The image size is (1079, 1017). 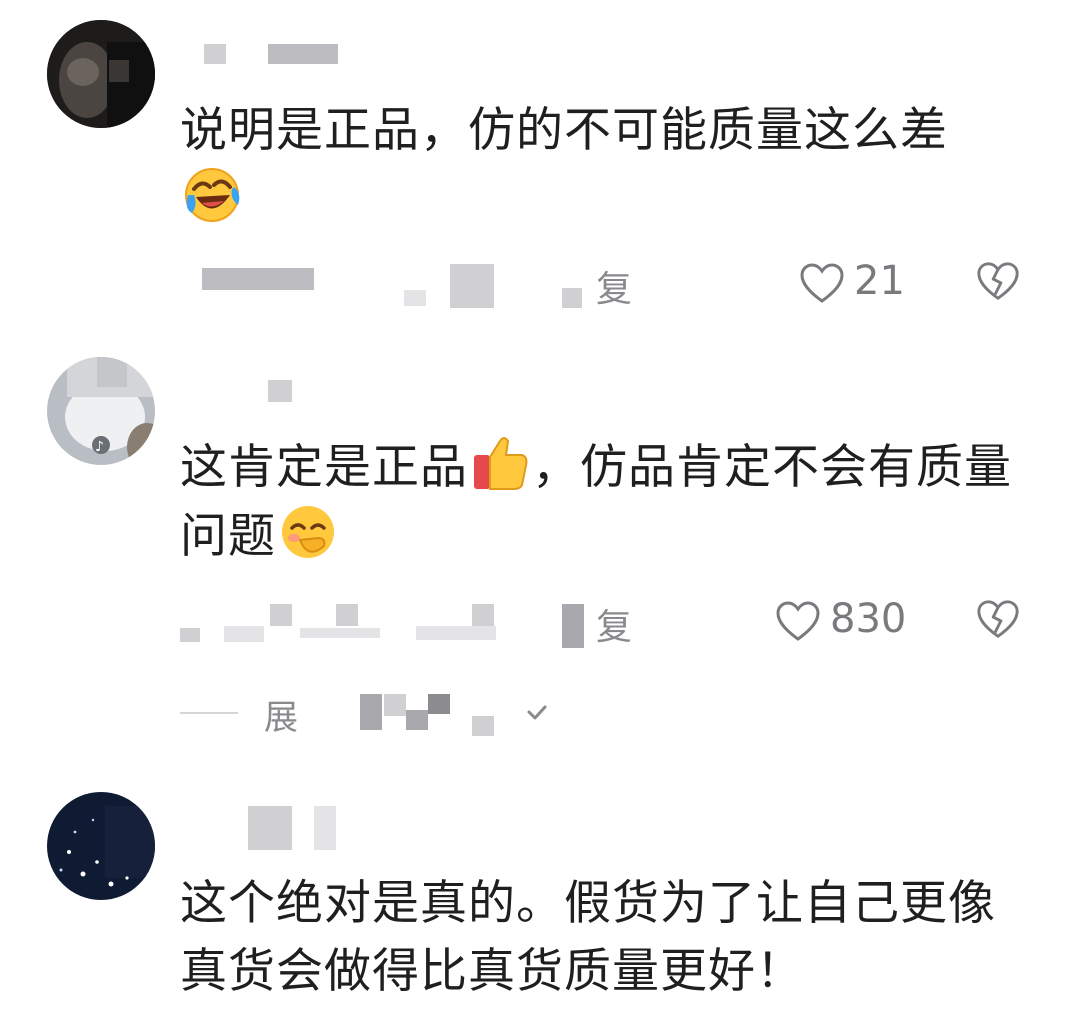 I want to click on comment-text-content: 这肯定是正品, so click(x=324, y=467).